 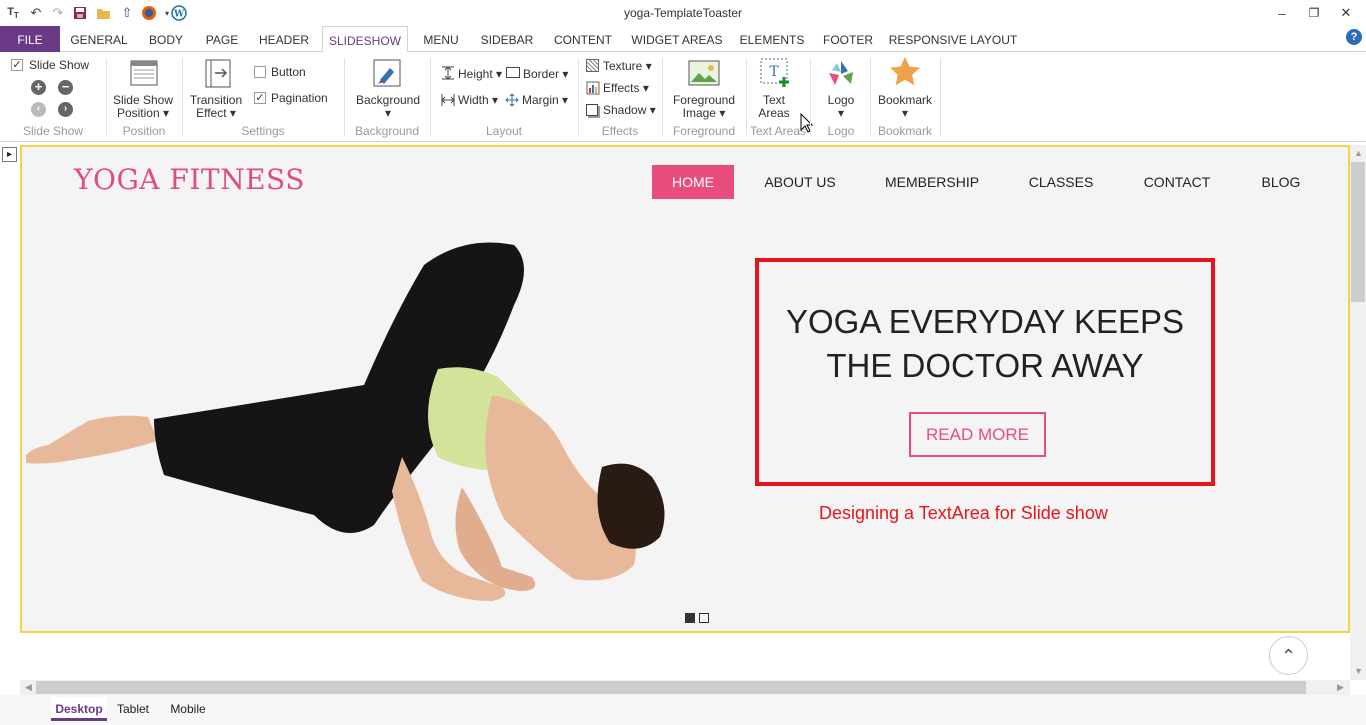 I want to click on nav-home: HOME, so click(x=693, y=182).